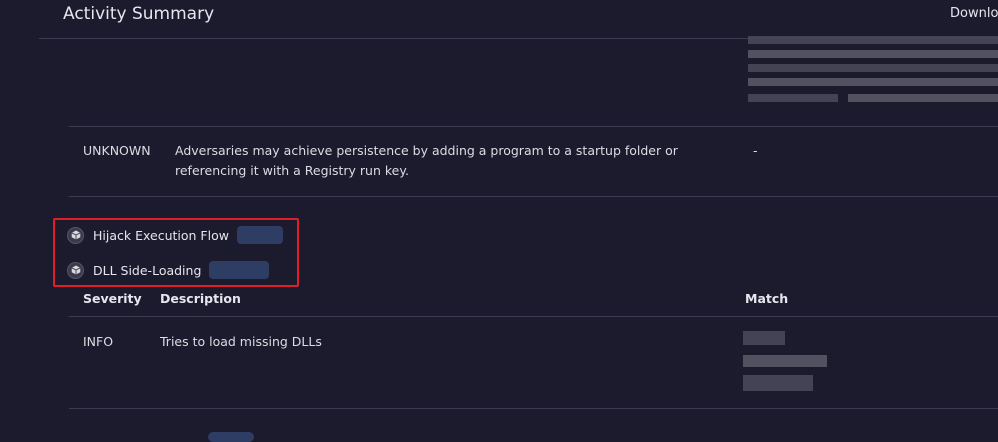 The height and width of the screenshot is (442, 998). What do you see at coordinates (533, 316) in the screenshot?
I see `header-row-divider` at bounding box center [533, 316].